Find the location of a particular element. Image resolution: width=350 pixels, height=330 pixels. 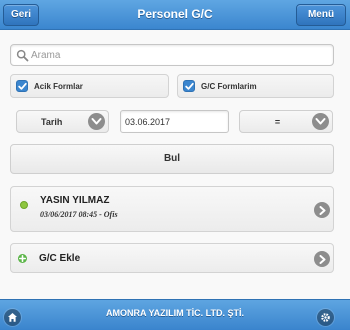

add-record-label: G/C Ekle is located at coordinates (60, 258).